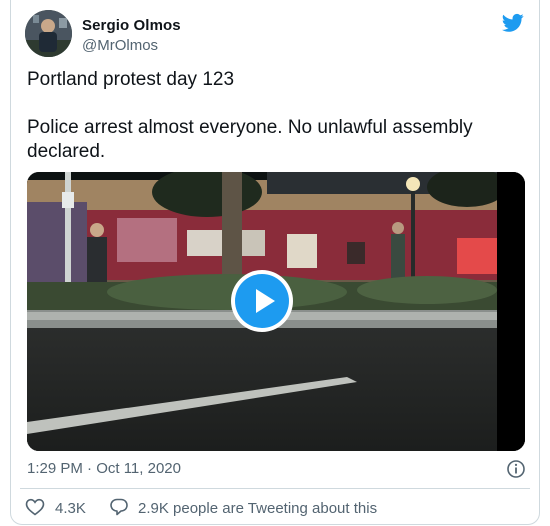  I want to click on speech-bubble-icon, so click(119, 507).